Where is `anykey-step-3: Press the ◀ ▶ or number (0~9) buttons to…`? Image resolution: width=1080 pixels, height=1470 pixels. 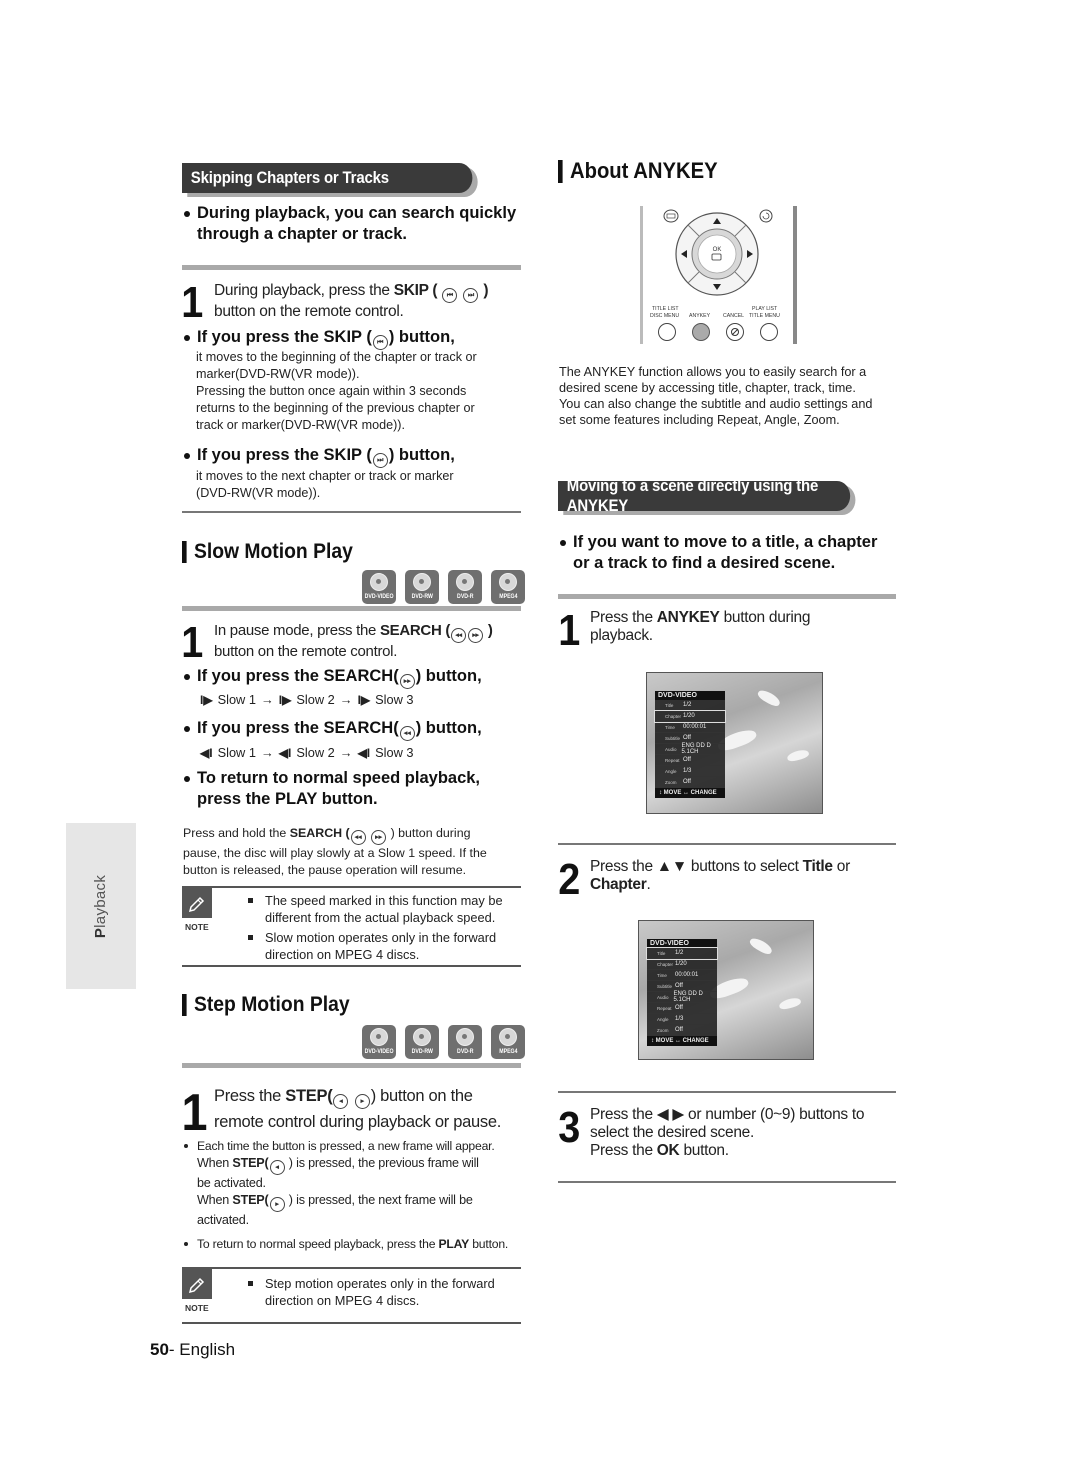 anykey-step-3: Press the ◀ ▶ or number (0~9) buttons to… is located at coordinates (727, 1132).